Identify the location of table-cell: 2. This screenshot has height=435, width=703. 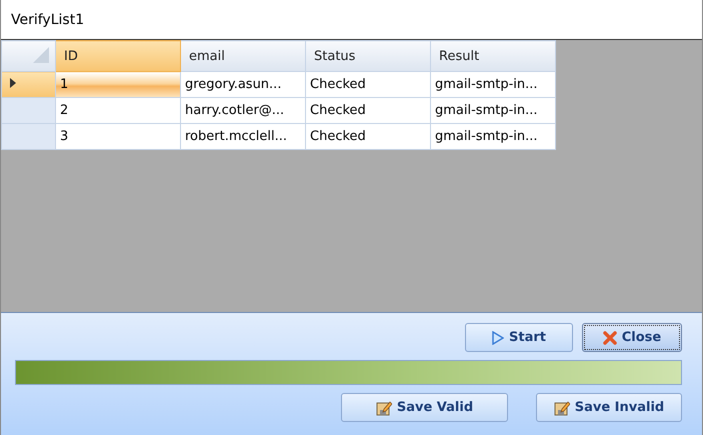
(118, 111).